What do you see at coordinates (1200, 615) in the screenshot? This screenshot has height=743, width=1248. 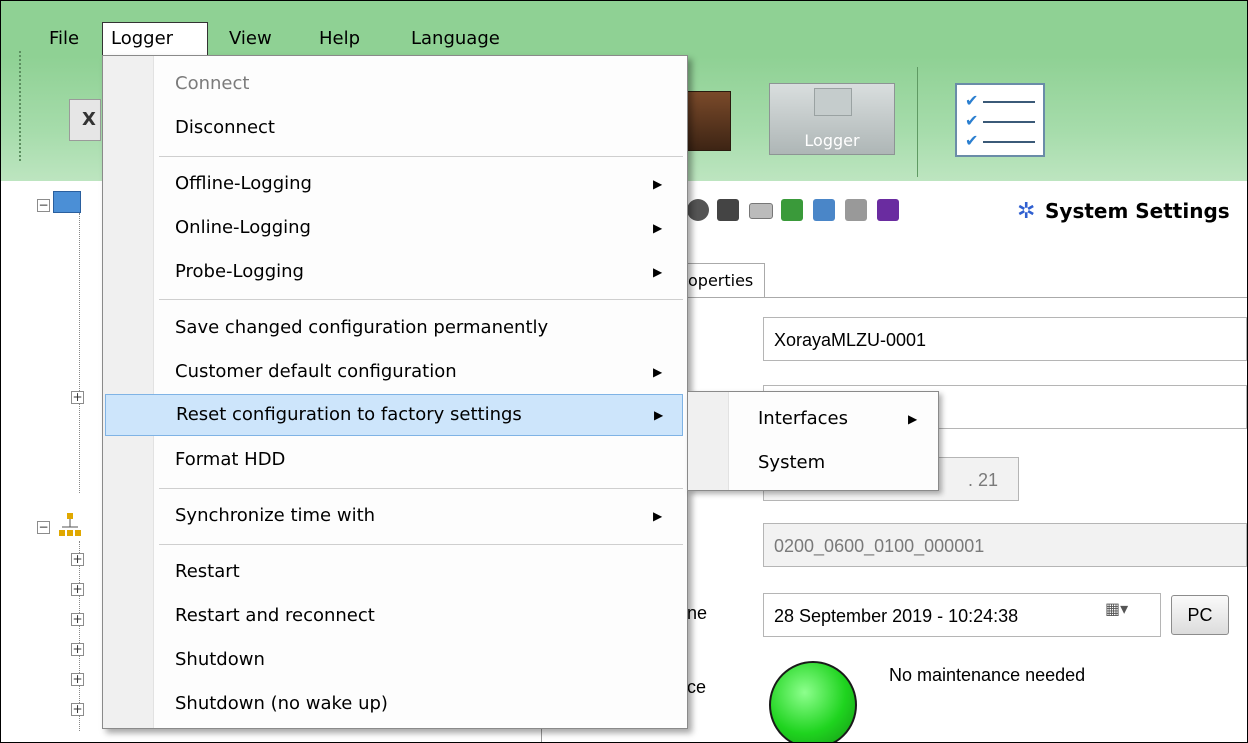 I see `sync-pc-button: PC` at bounding box center [1200, 615].